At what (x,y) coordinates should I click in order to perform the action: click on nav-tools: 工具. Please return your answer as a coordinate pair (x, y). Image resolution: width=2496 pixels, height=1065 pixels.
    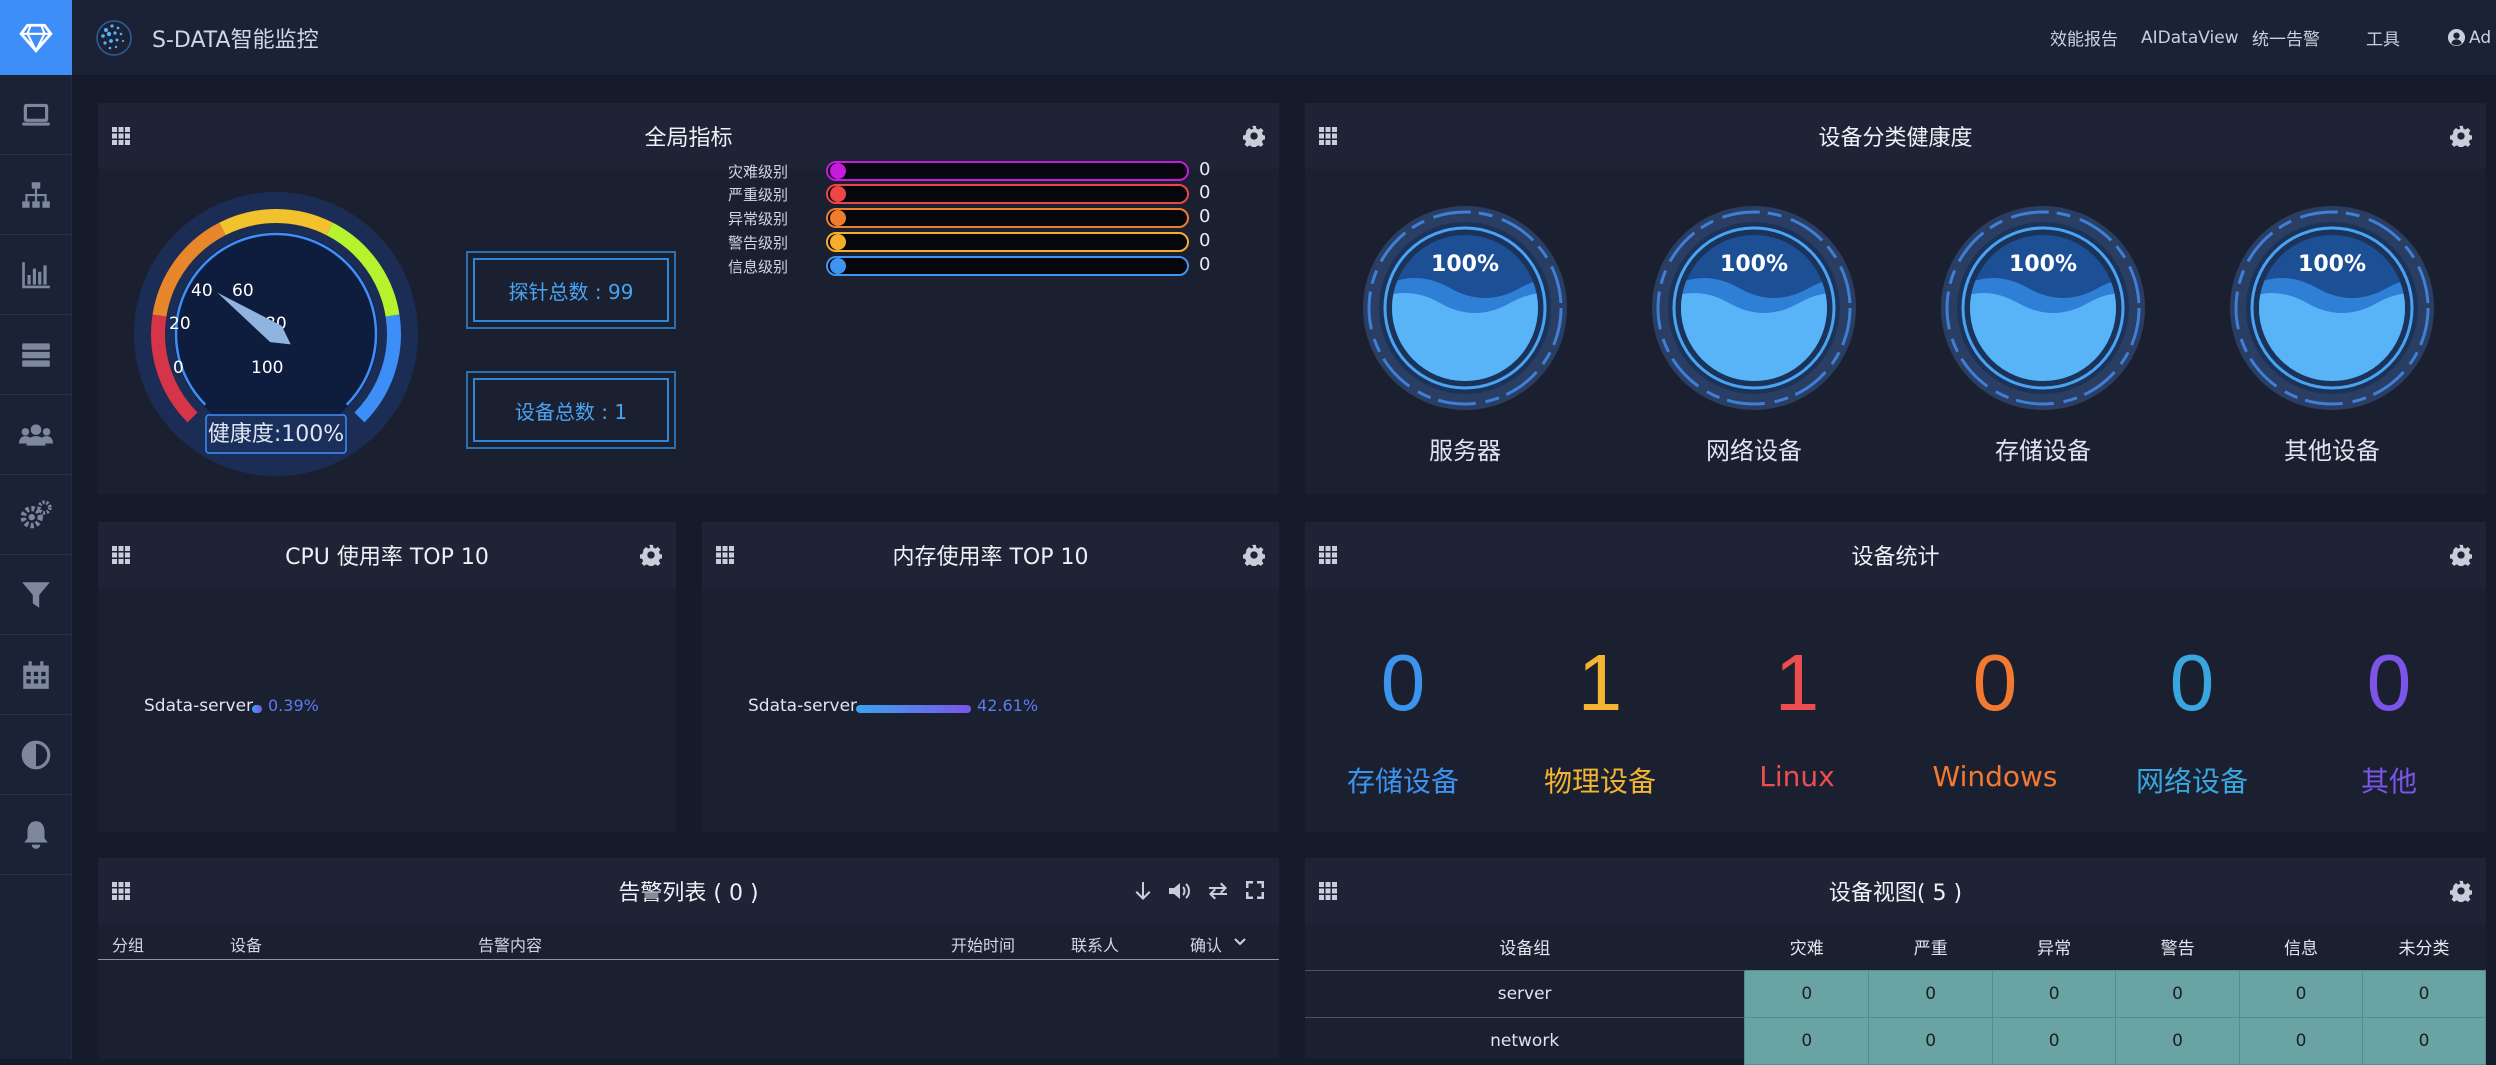
    Looking at the image, I should click on (2383, 37).